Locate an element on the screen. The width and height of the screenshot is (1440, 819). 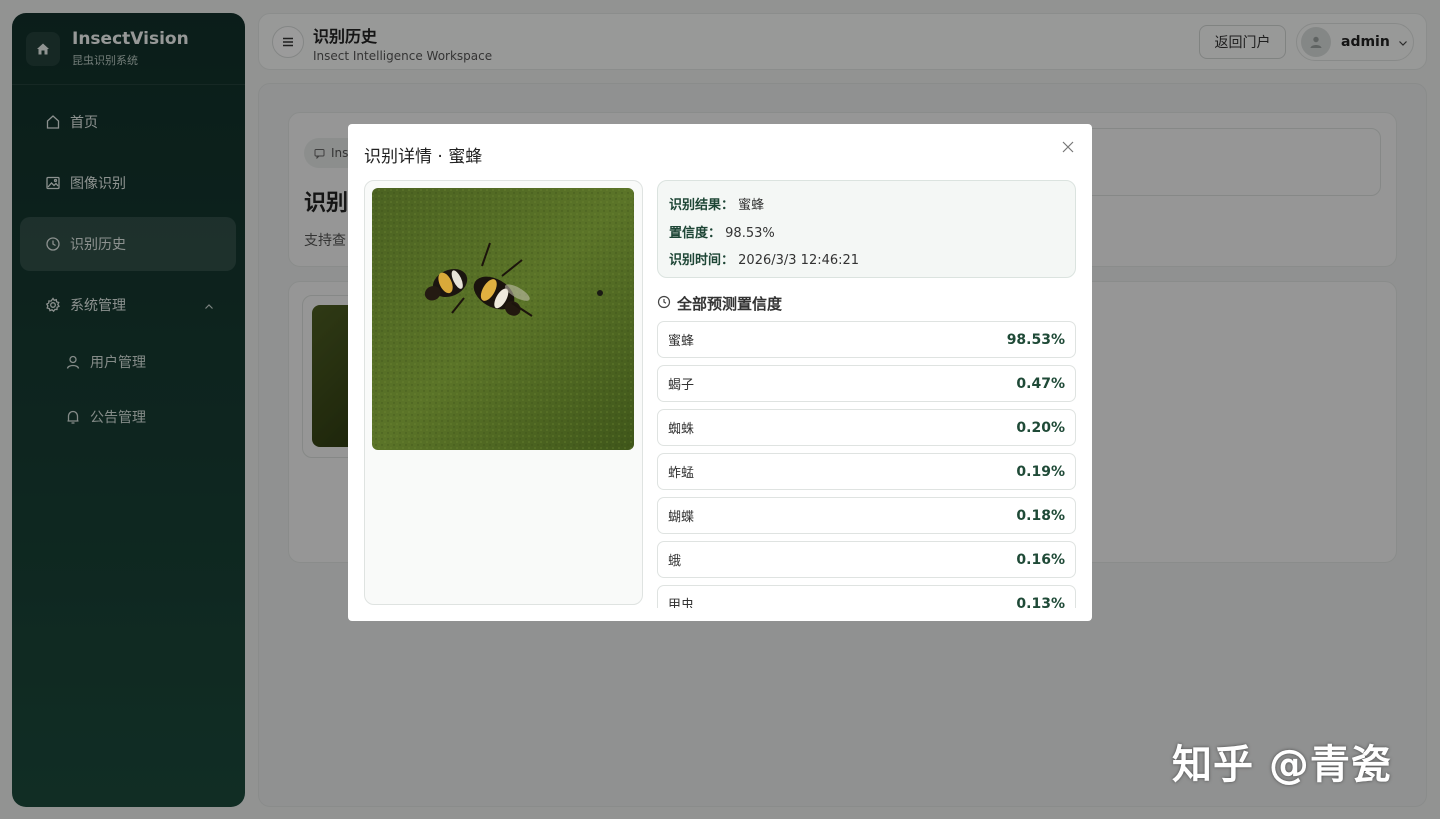
prediction-row: 蝎子 0.47% is located at coordinates (866, 383).